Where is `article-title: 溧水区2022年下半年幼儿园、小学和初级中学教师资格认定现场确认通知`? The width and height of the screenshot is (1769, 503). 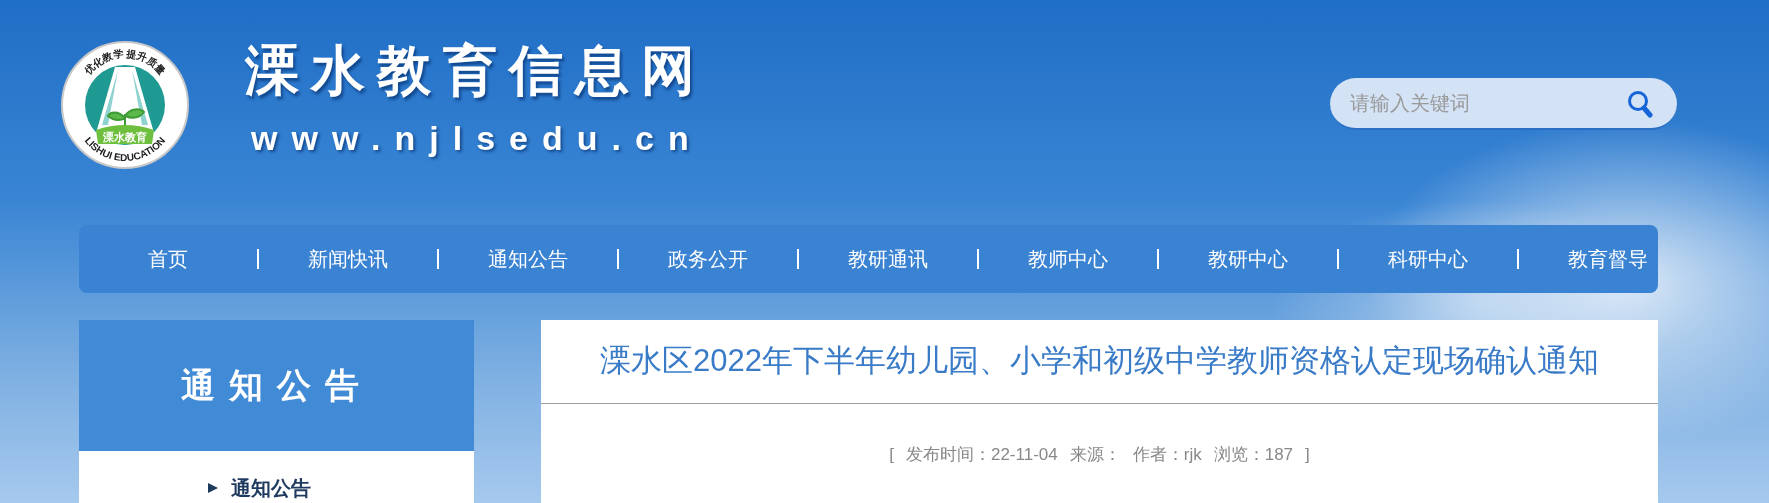
article-title: 溧水区2022年下半年幼儿园、小学和初级中学教师资格认定现场确认通知 is located at coordinates (1099, 361).